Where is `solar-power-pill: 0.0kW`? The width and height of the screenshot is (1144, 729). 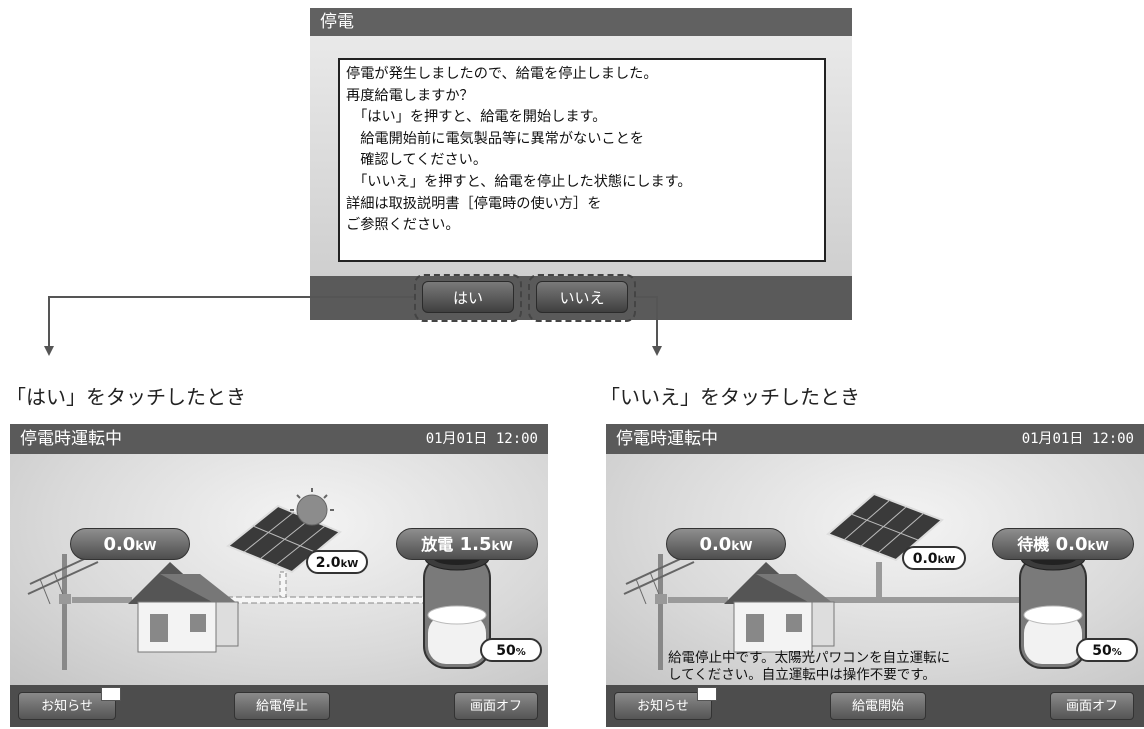
solar-power-pill: 0.0kW is located at coordinates (934, 558).